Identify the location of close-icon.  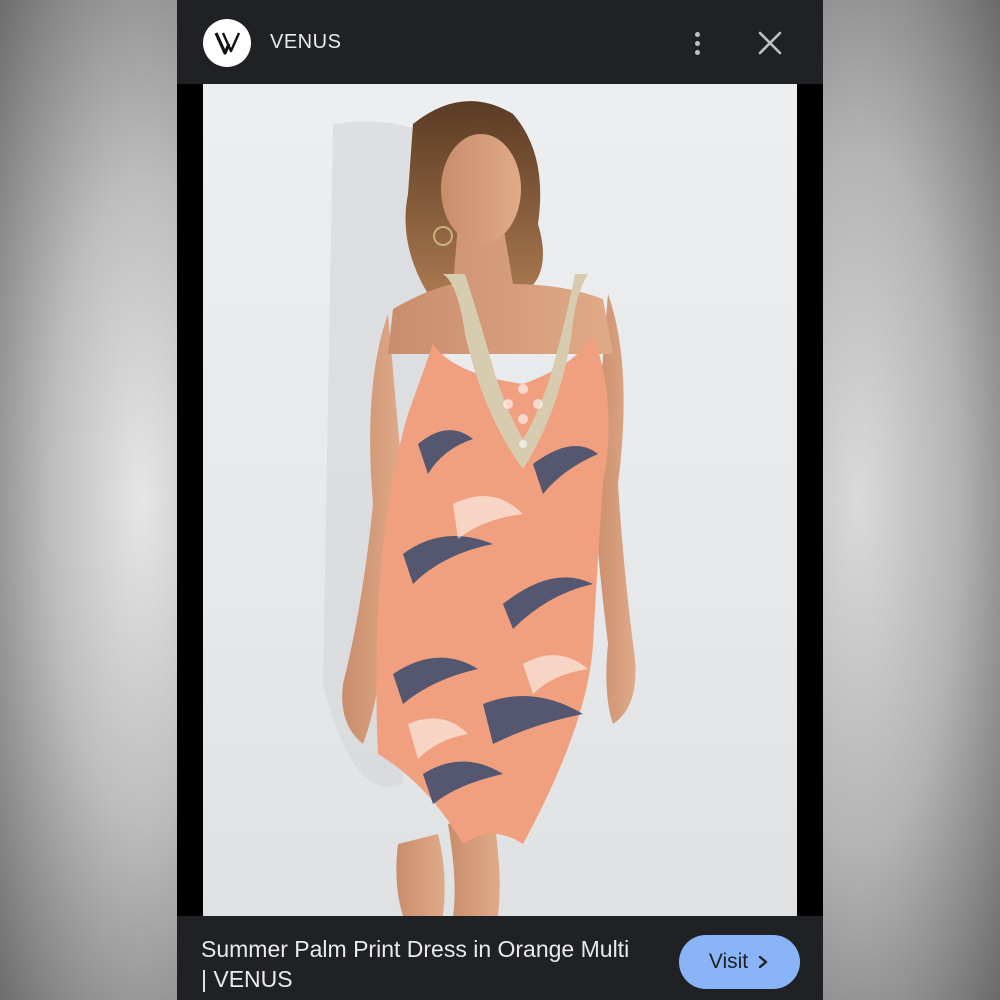
(770, 43).